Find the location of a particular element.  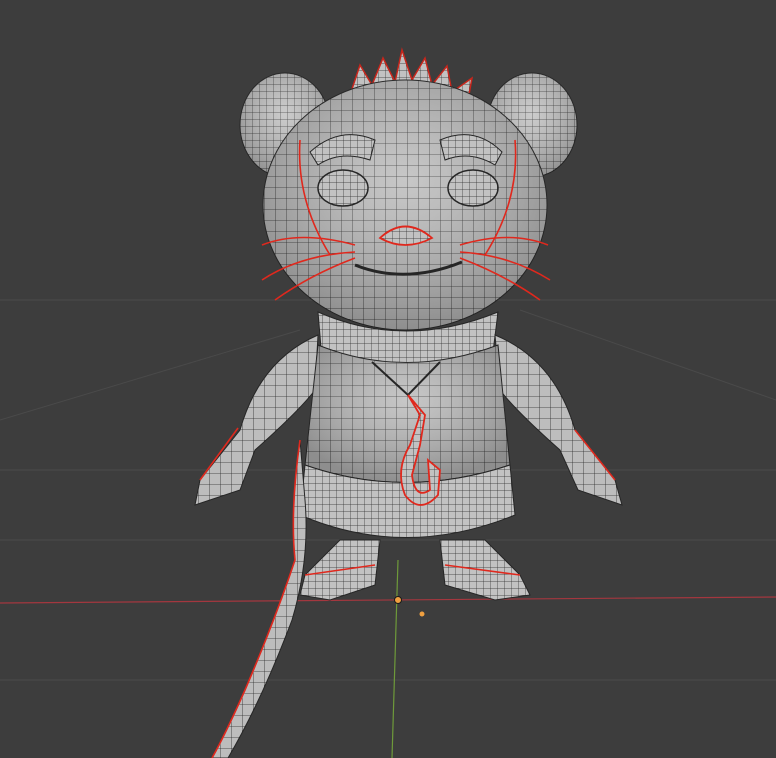

right-arm is located at coordinates (558, 420).